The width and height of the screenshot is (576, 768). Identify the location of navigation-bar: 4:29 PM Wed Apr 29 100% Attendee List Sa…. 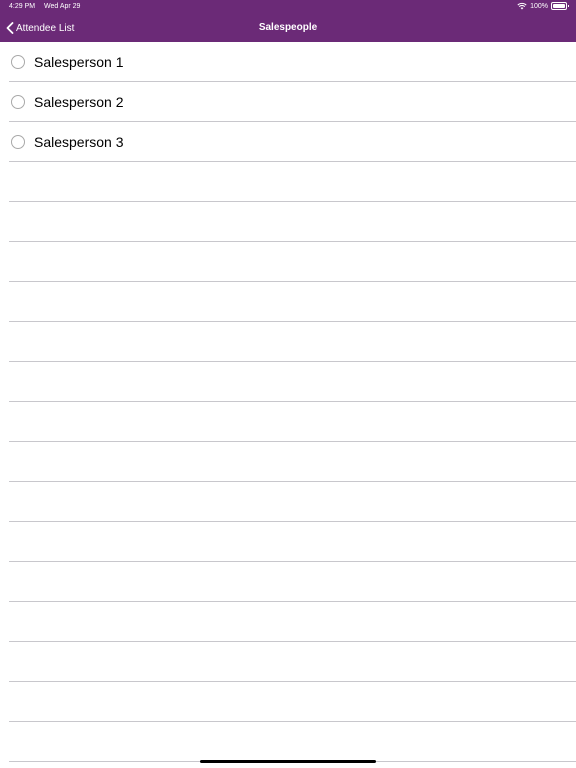
(288, 21).